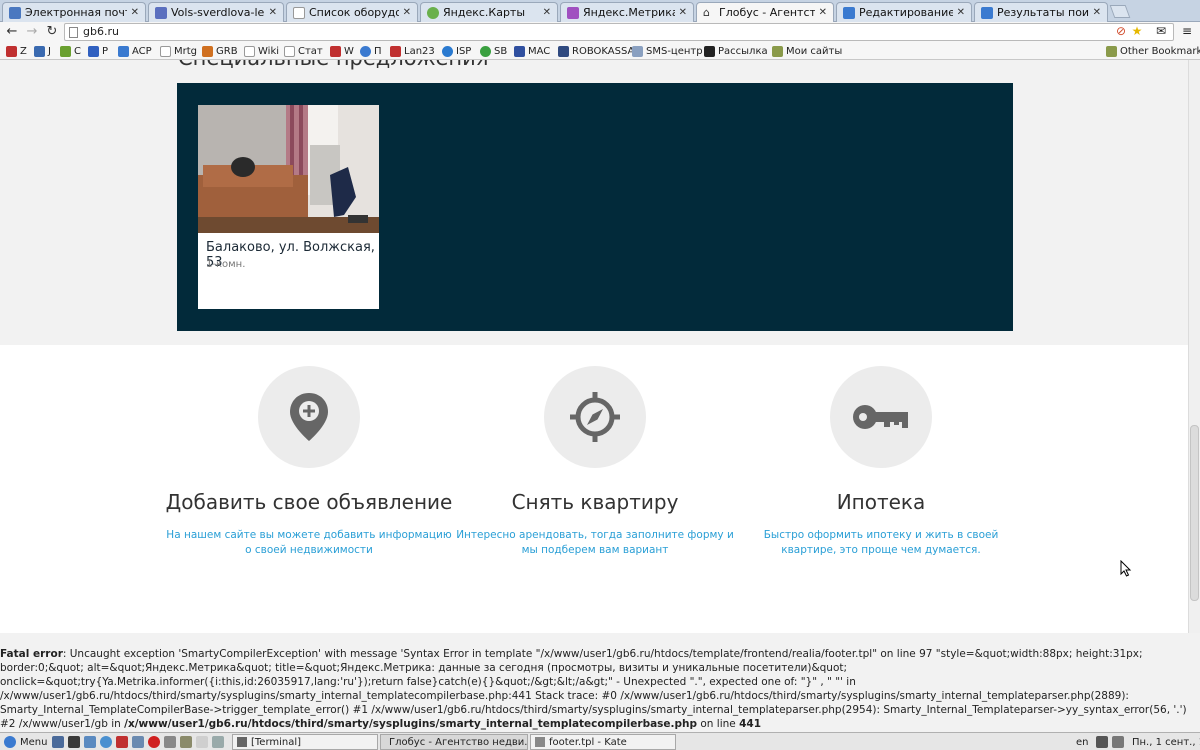 Image resolution: width=1200 pixels, height=750 pixels. Describe the element at coordinates (309, 417) in the screenshot. I see `add-listing-circle` at that location.